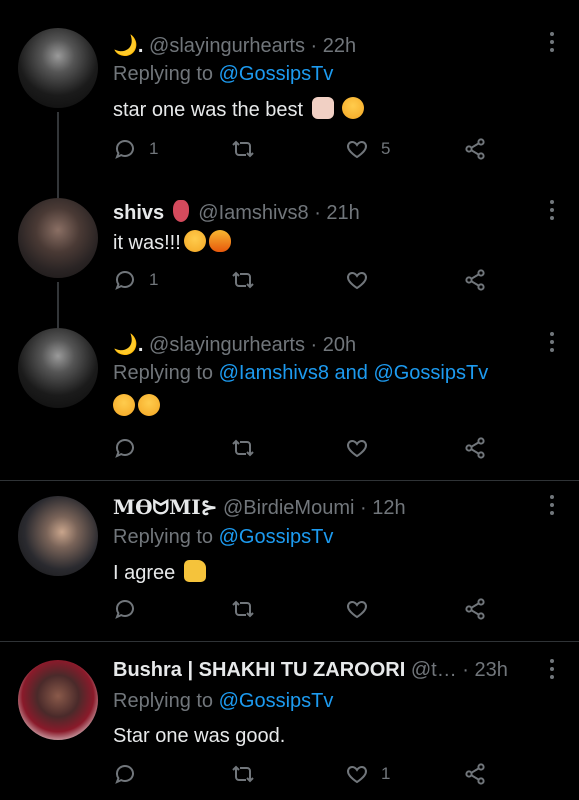 The height and width of the screenshot is (800, 579). Describe the element at coordinates (334, 46) in the screenshot. I see `timestamp: · 22h` at that location.